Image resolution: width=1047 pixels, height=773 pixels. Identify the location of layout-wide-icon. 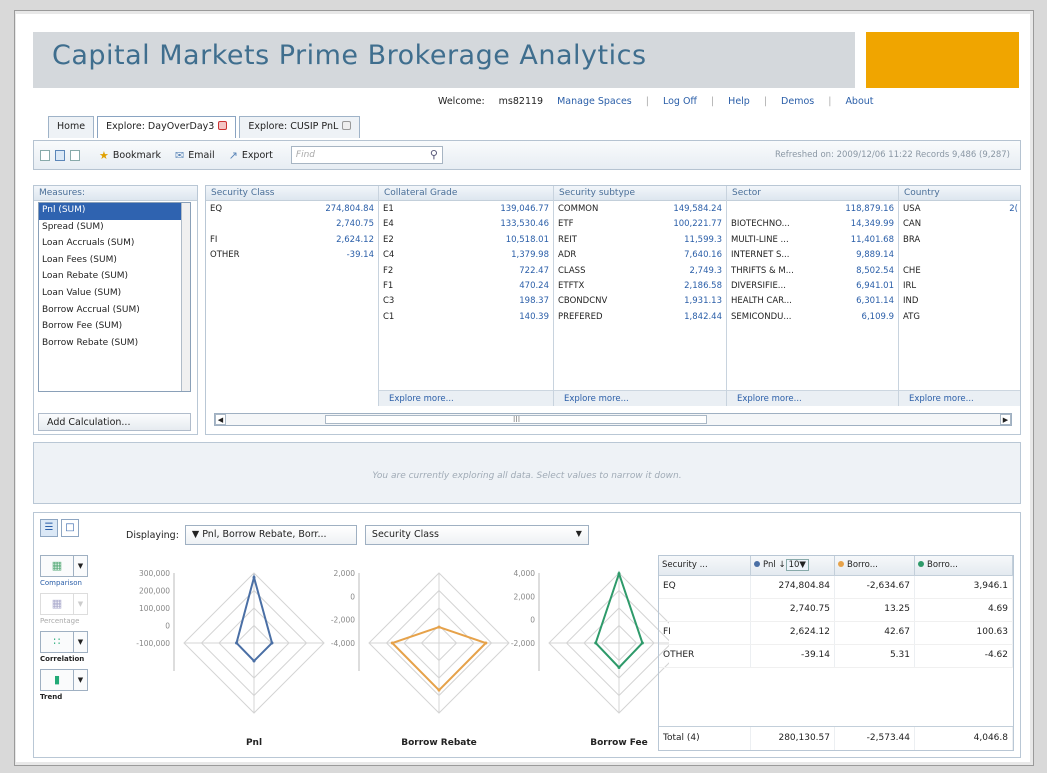
(75, 155).